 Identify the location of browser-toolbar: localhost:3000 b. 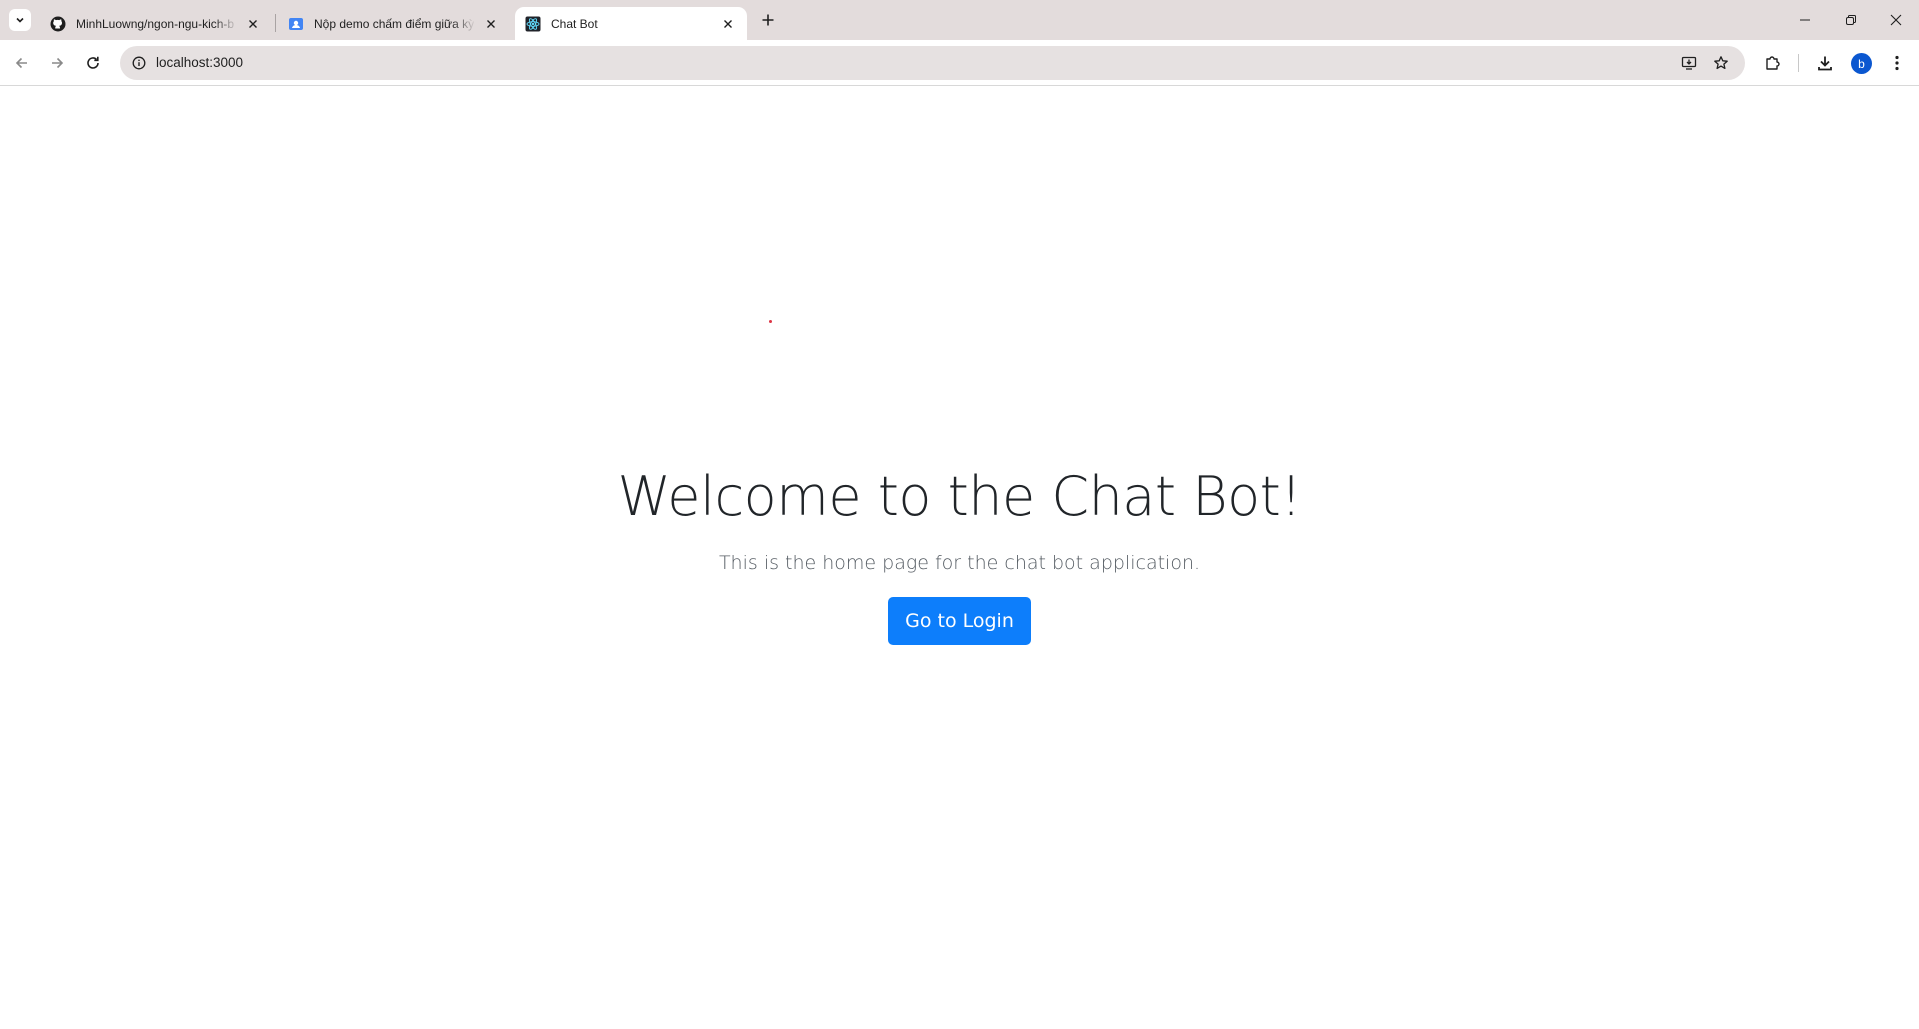
(959, 63).